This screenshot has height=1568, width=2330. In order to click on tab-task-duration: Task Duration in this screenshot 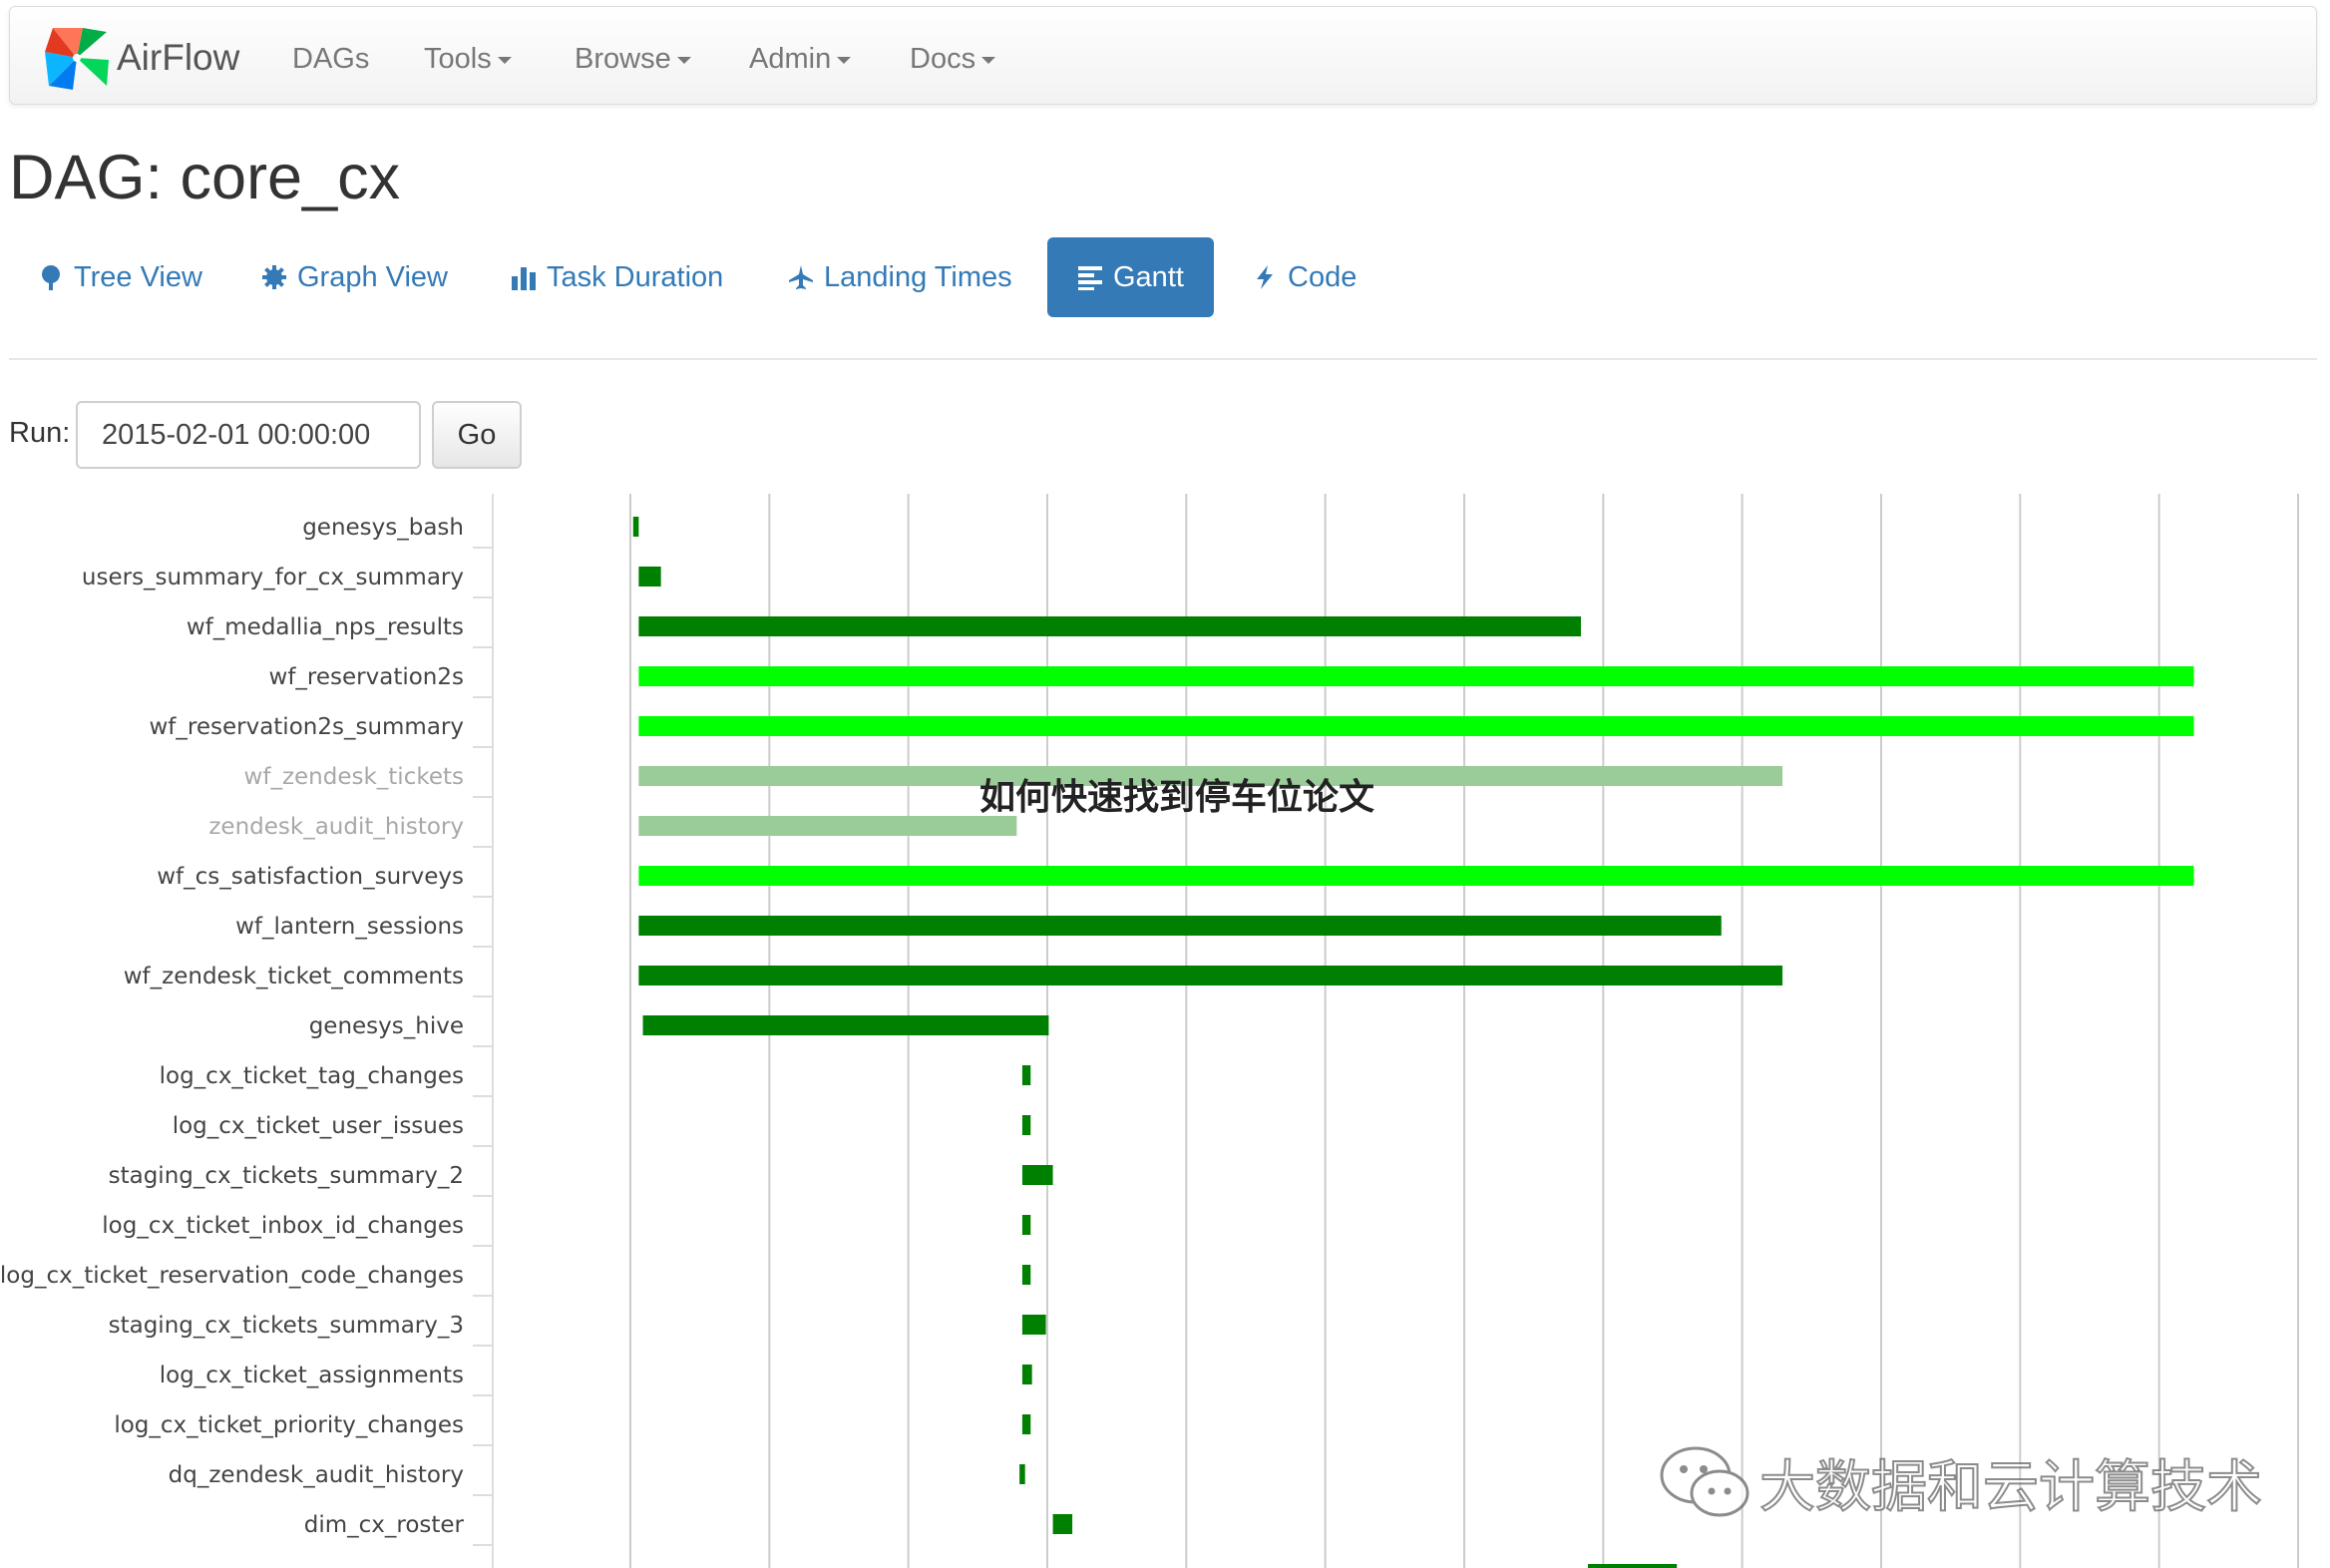, I will do `click(617, 277)`.